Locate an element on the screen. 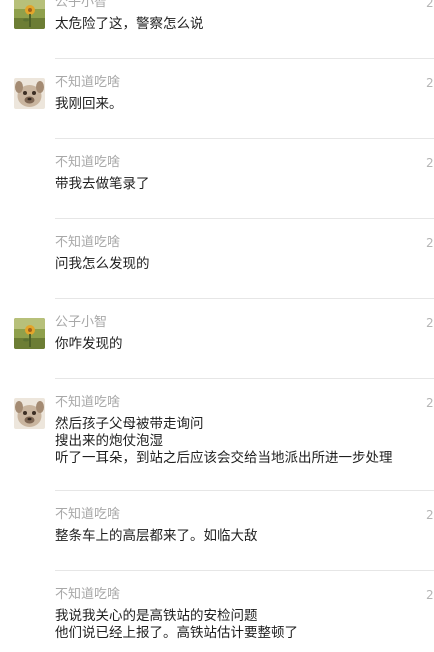 The width and height of the screenshot is (434, 652). message-line: 他们说已经上报了。高铁站估计要整顿了 is located at coordinates (176, 633).